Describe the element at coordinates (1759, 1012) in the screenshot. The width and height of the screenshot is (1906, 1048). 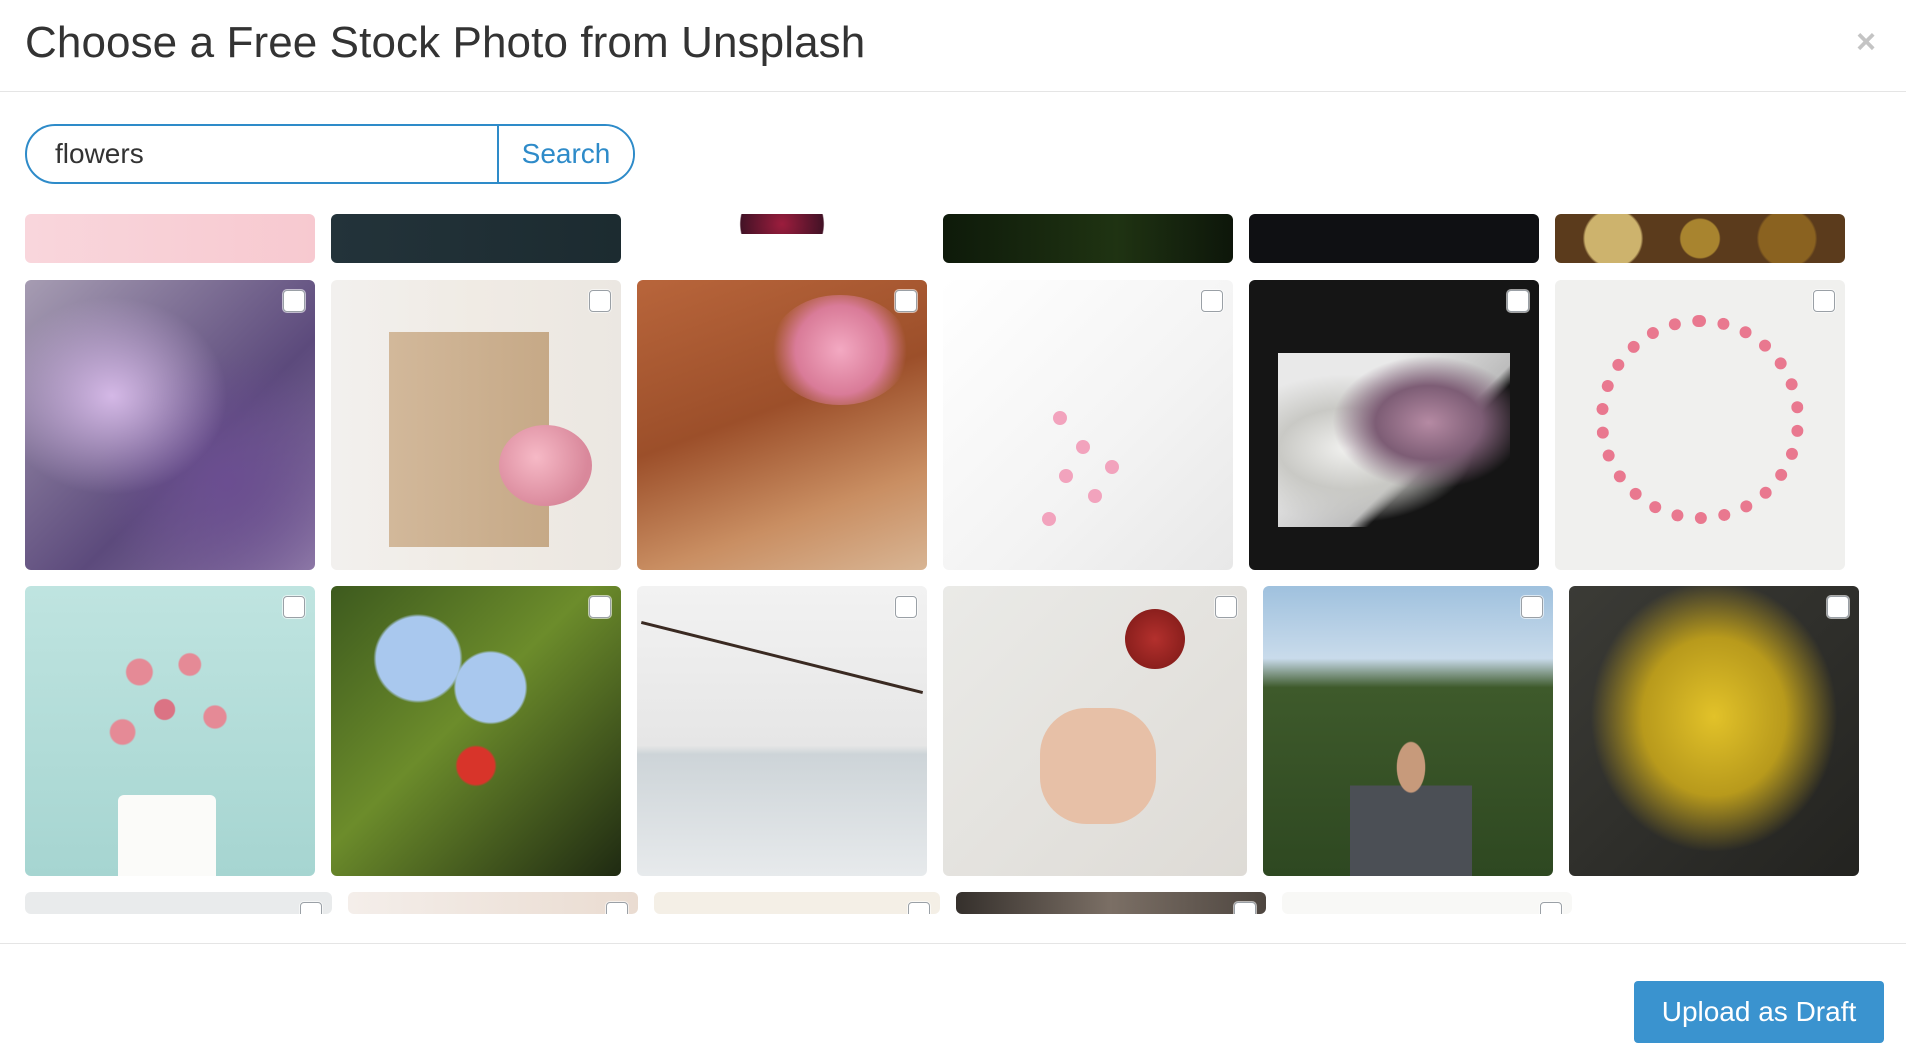
I see `upload-as-draft-button: Upload as Draft` at that location.